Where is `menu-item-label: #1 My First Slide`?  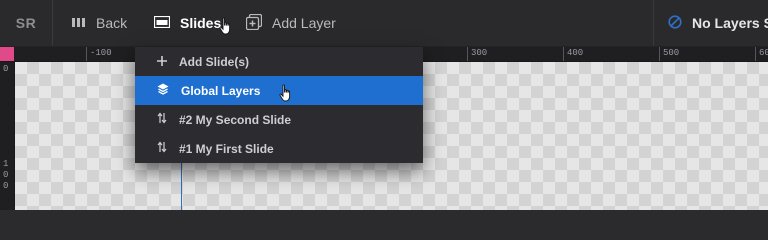 menu-item-label: #1 My First Slide is located at coordinates (226, 148).